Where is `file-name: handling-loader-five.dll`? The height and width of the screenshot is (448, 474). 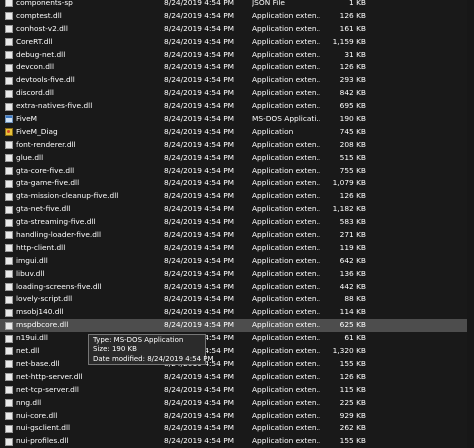
file-name: handling-loader-five.dll is located at coordinates (59, 235).